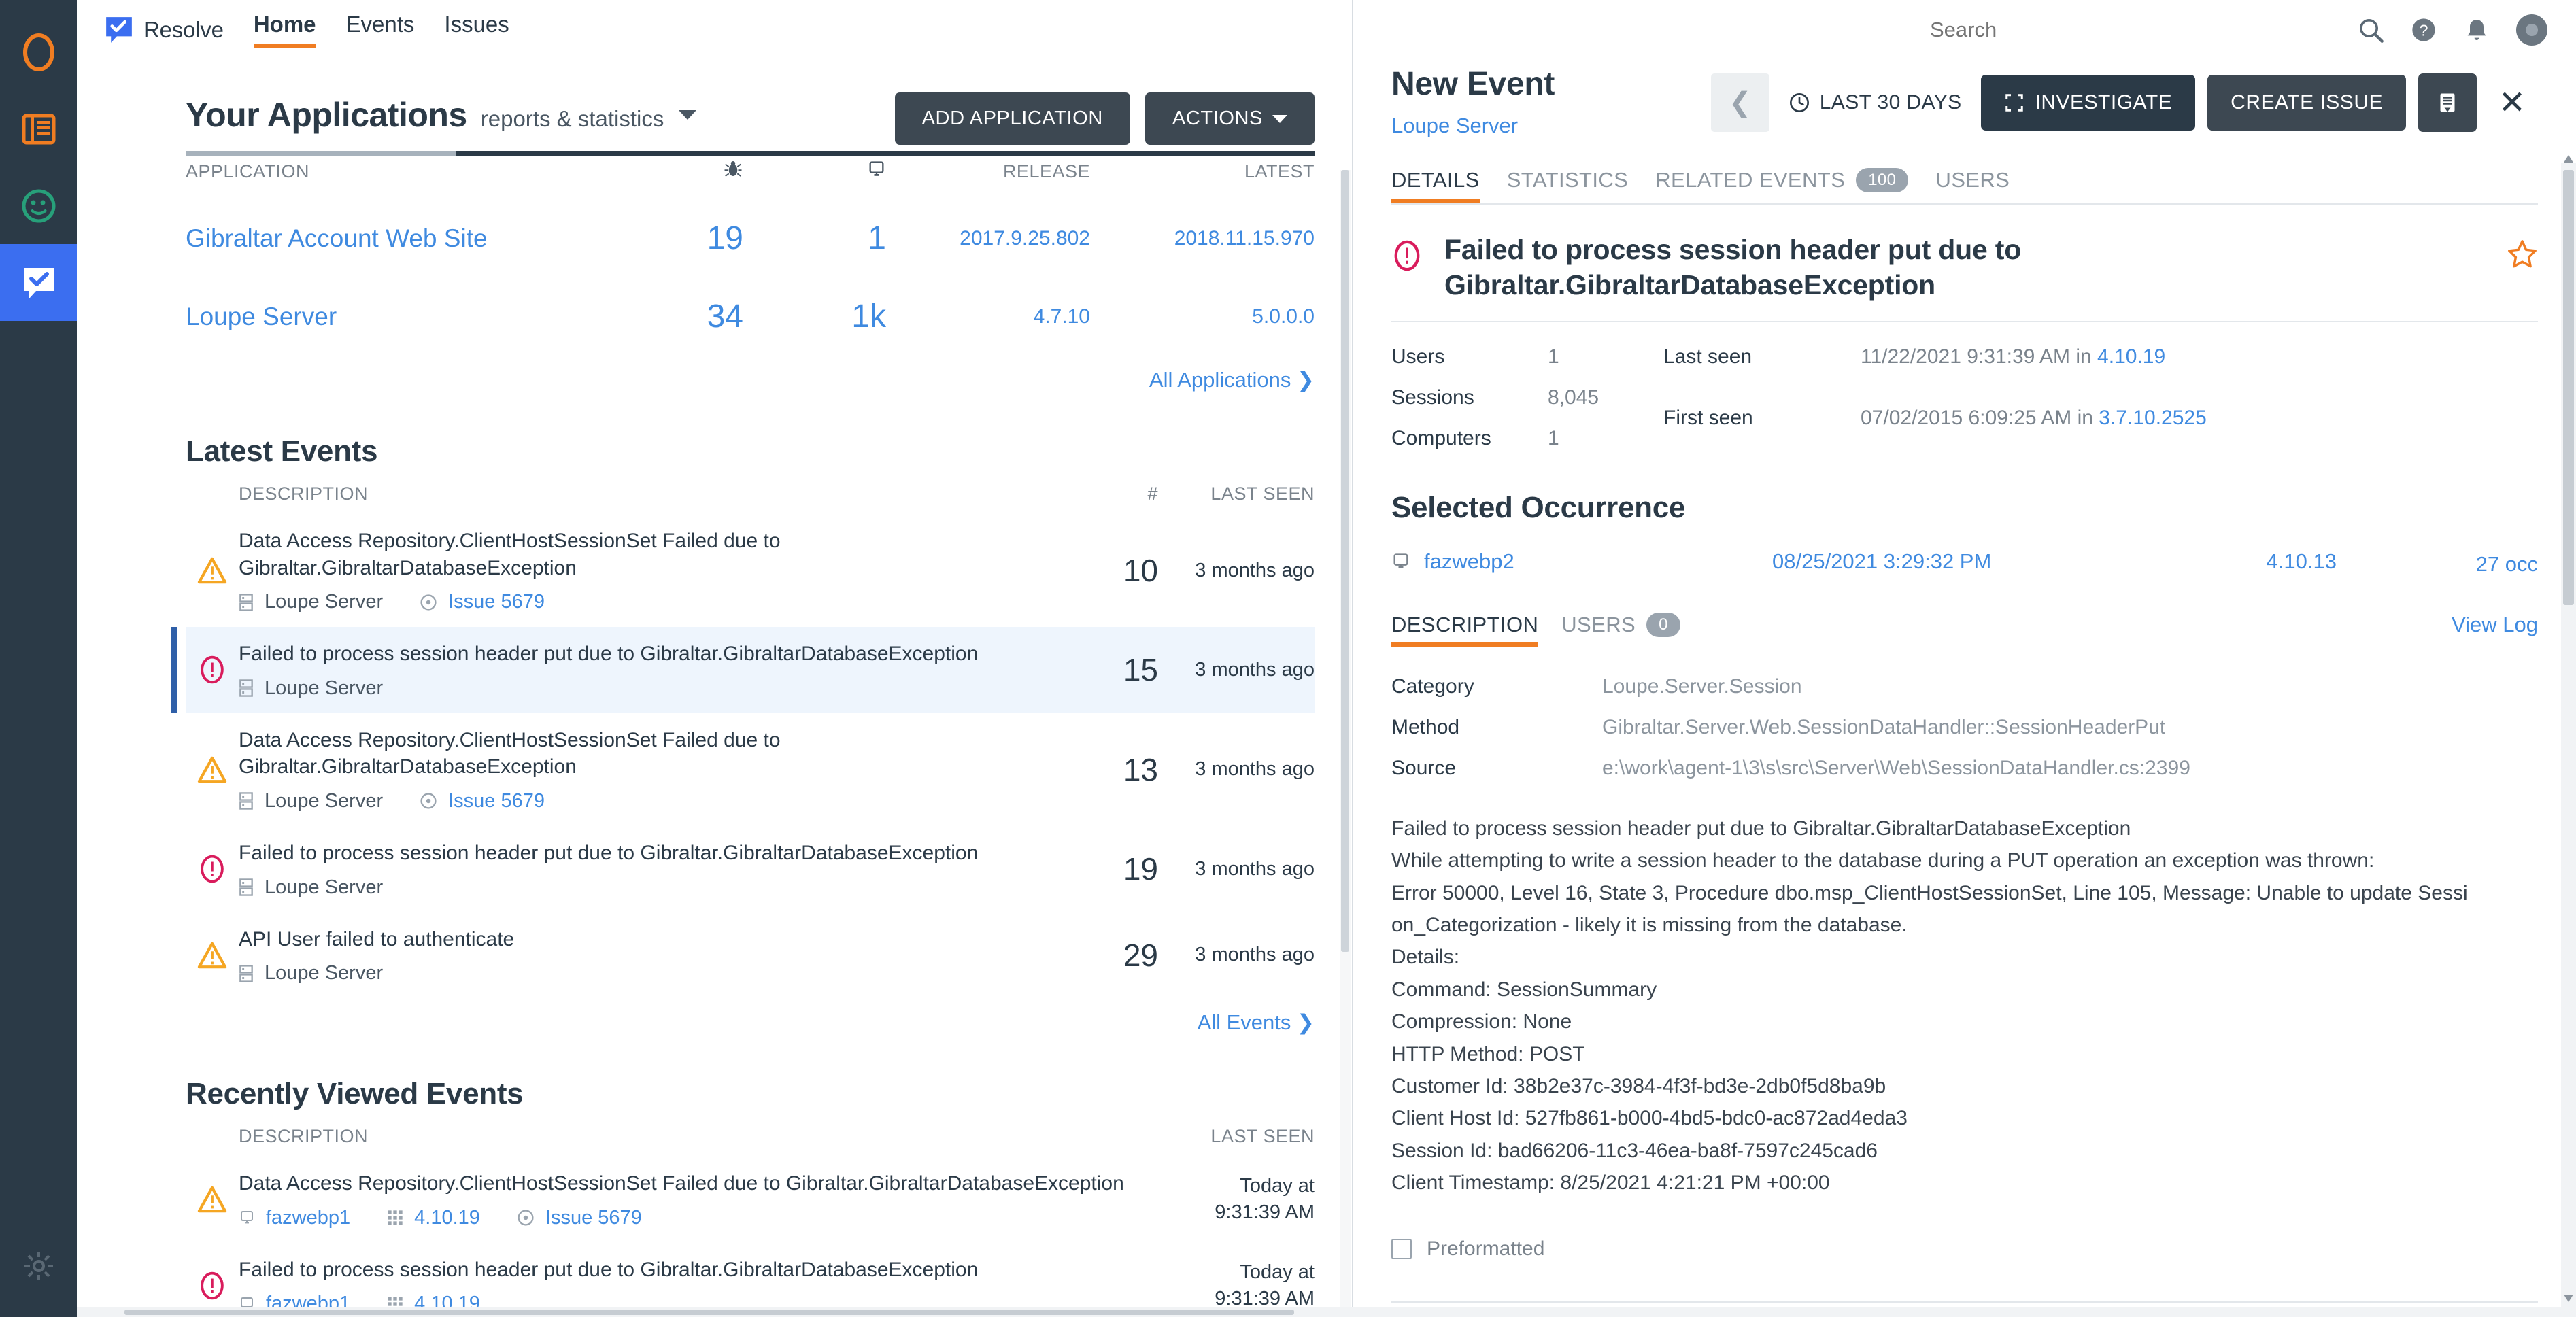 Image resolution: width=2576 pixels, height=1317 pixels. I want to click on all-applications-link: All Applications ❯, so click(750, 377).